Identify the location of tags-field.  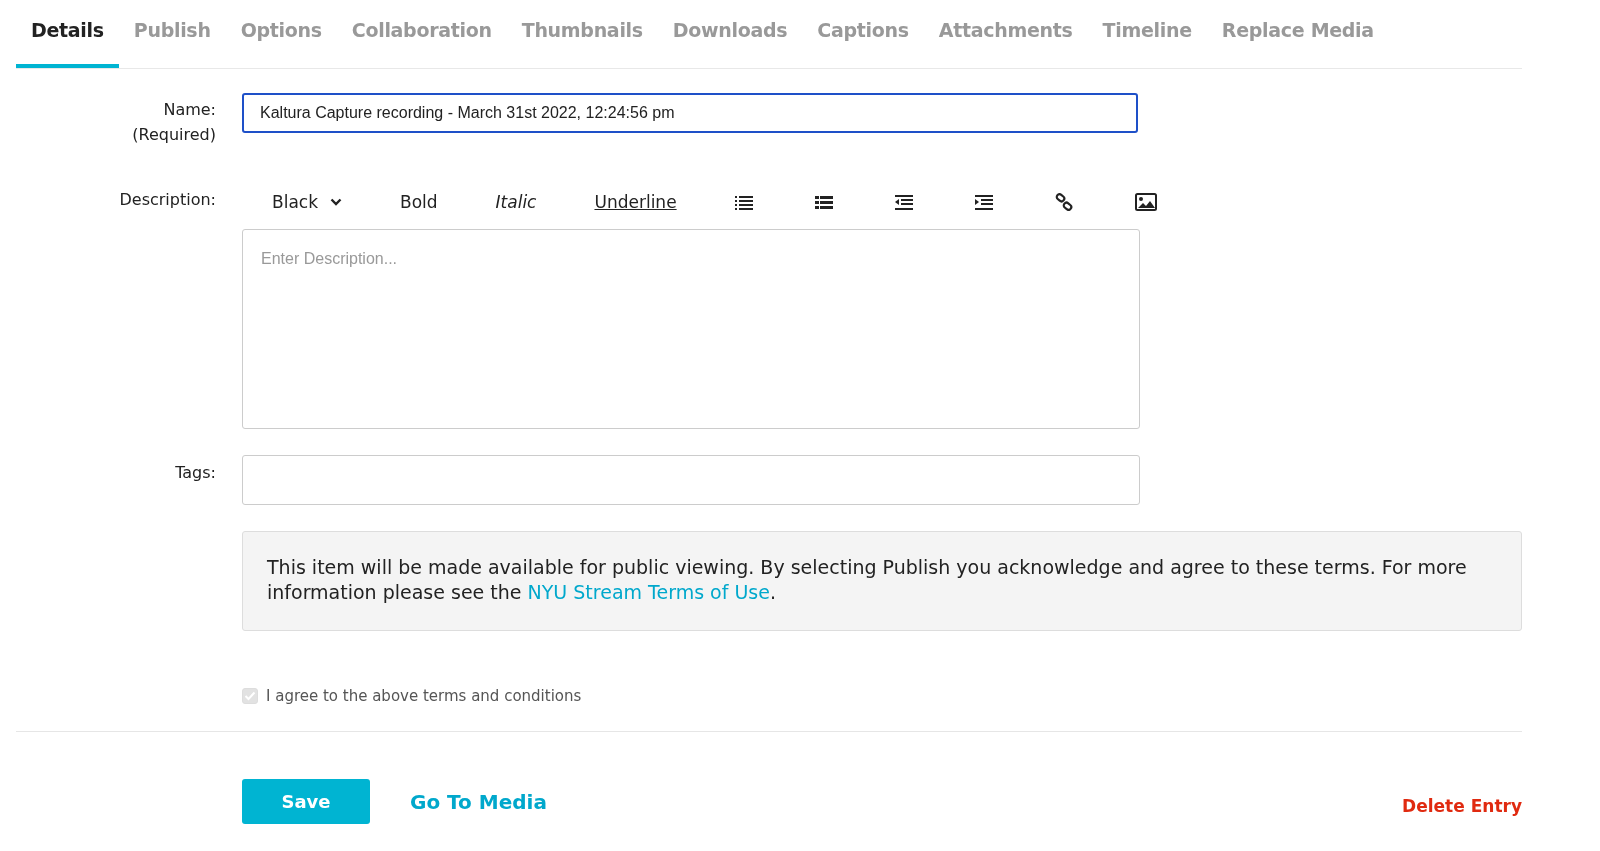
(691, 480).